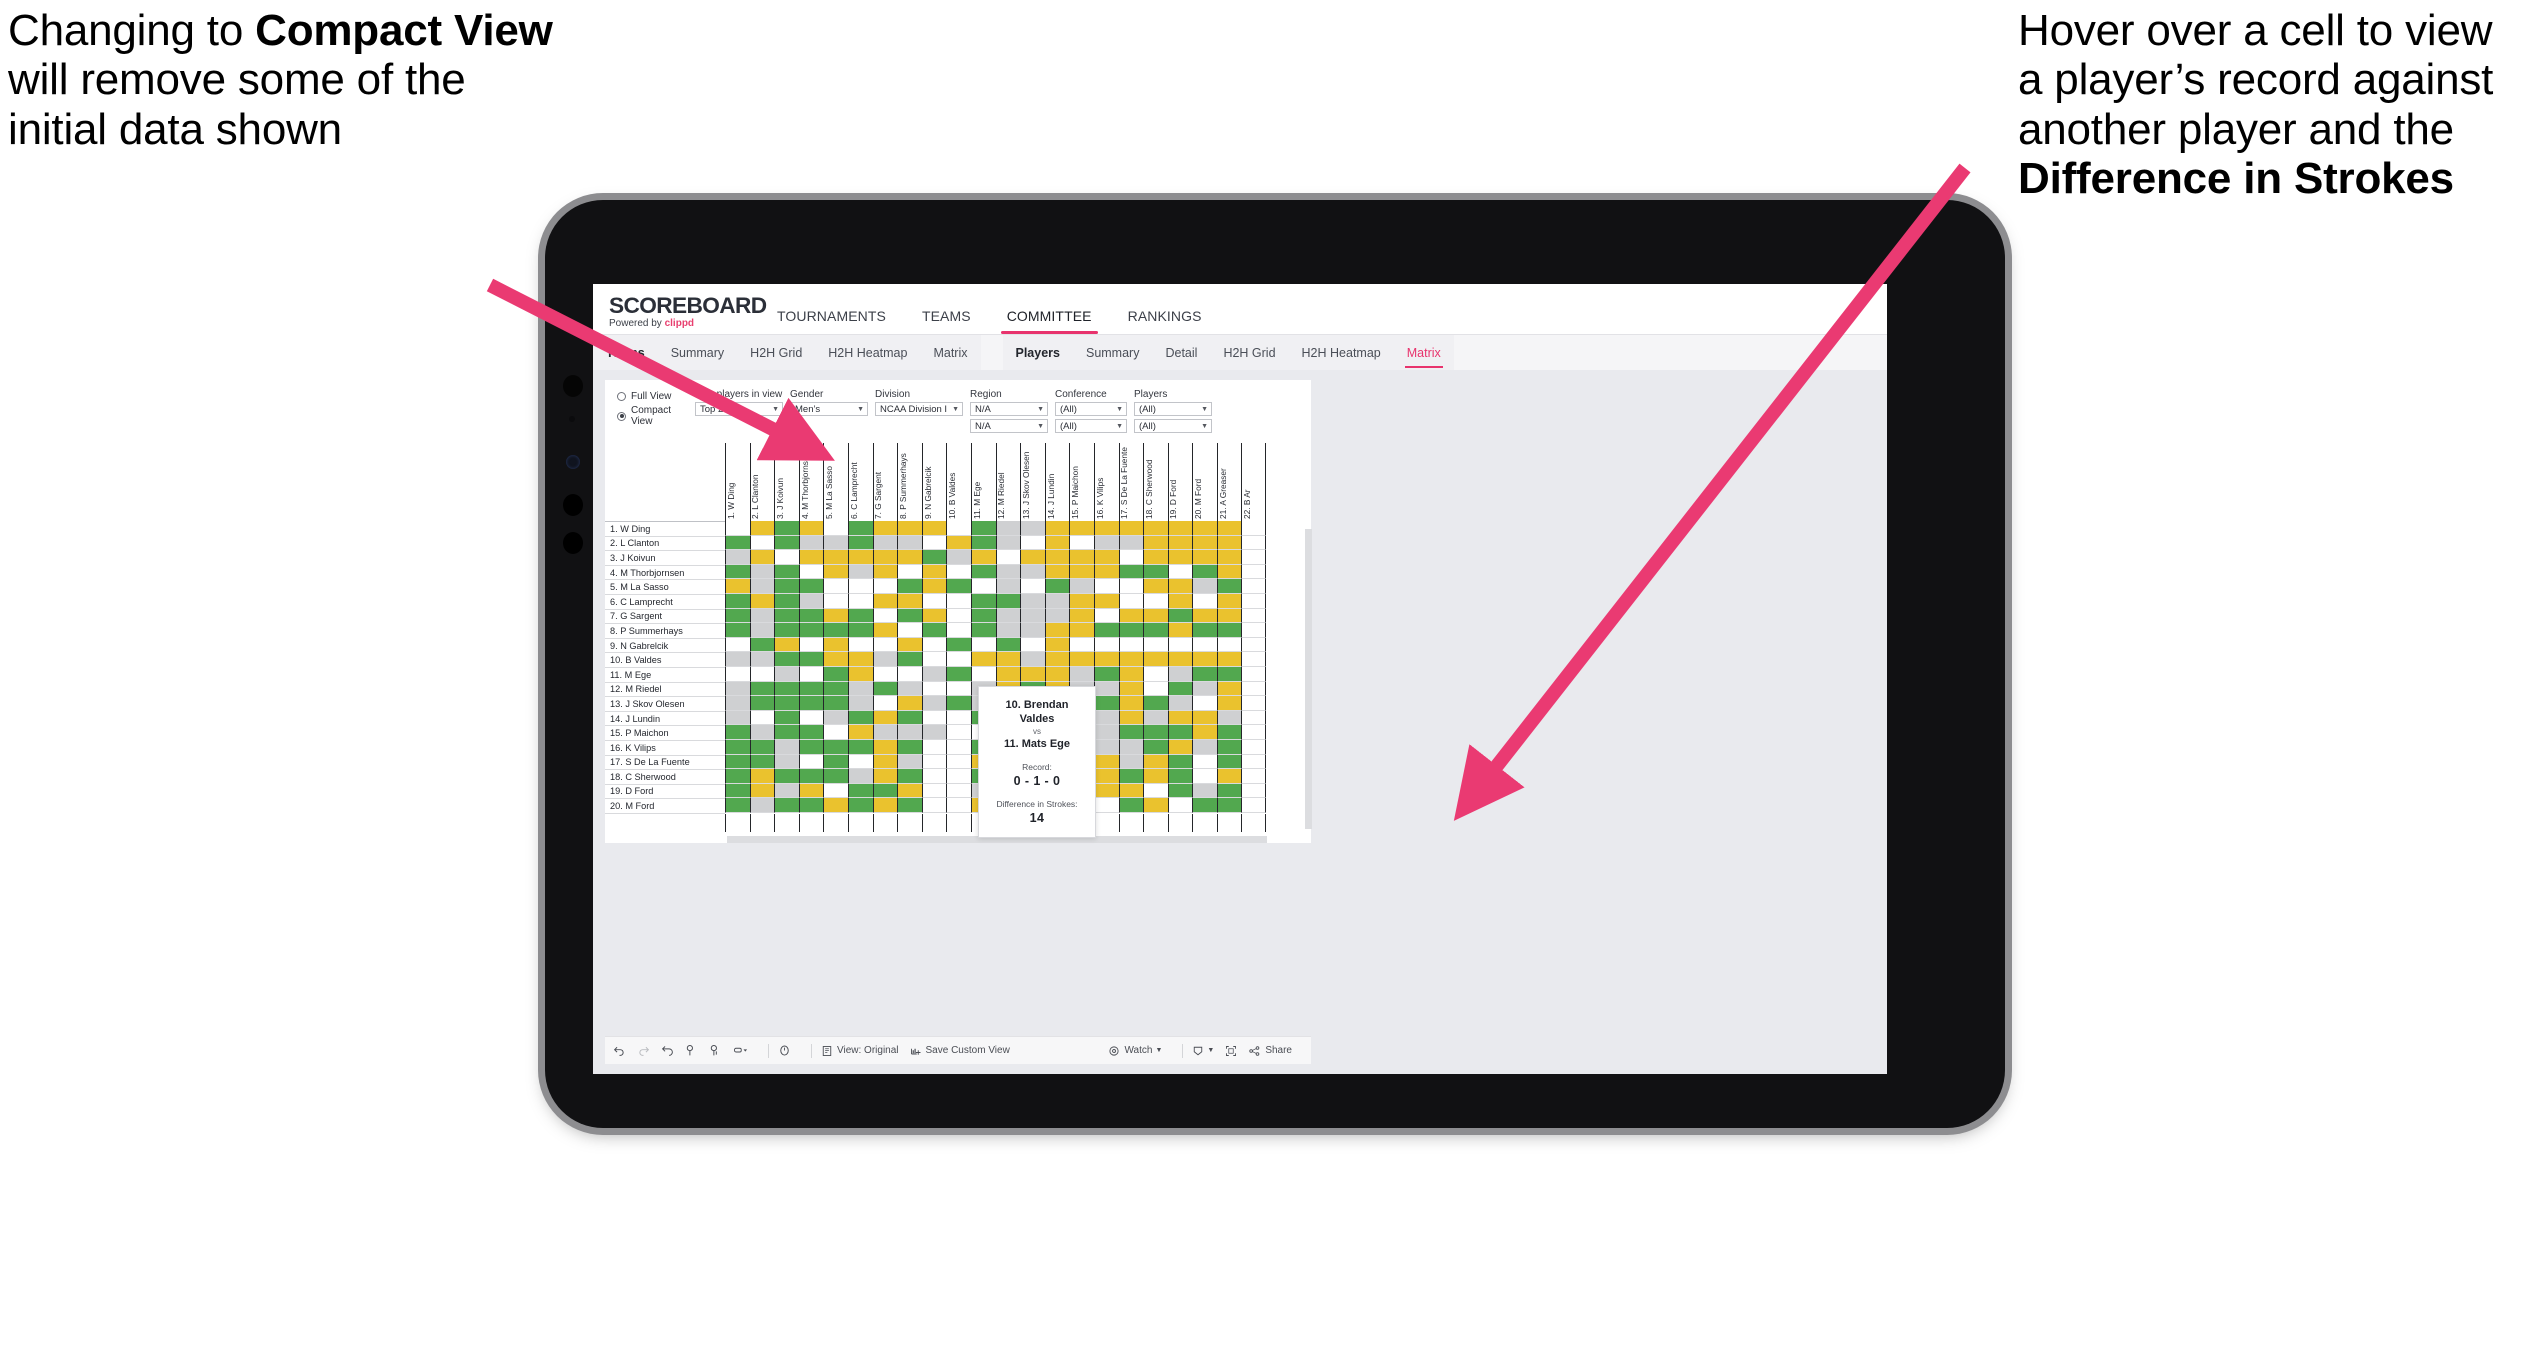  Describe the element at coordinates (1119, 426) in the screenshot. I see `chevron-down-icon: ▼` at that location.